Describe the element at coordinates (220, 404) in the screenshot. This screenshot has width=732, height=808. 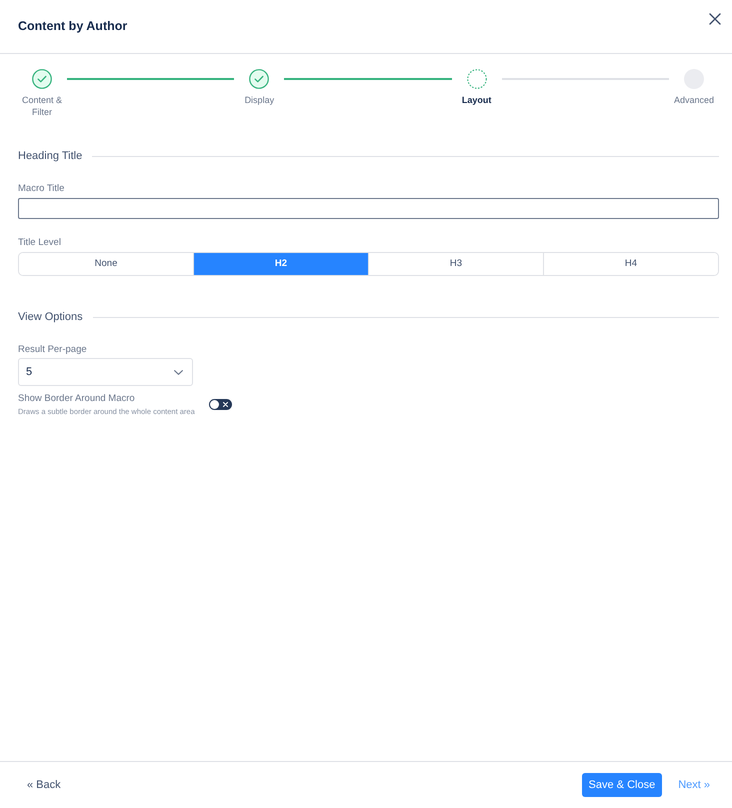
I see `toggle-switch` at that location.